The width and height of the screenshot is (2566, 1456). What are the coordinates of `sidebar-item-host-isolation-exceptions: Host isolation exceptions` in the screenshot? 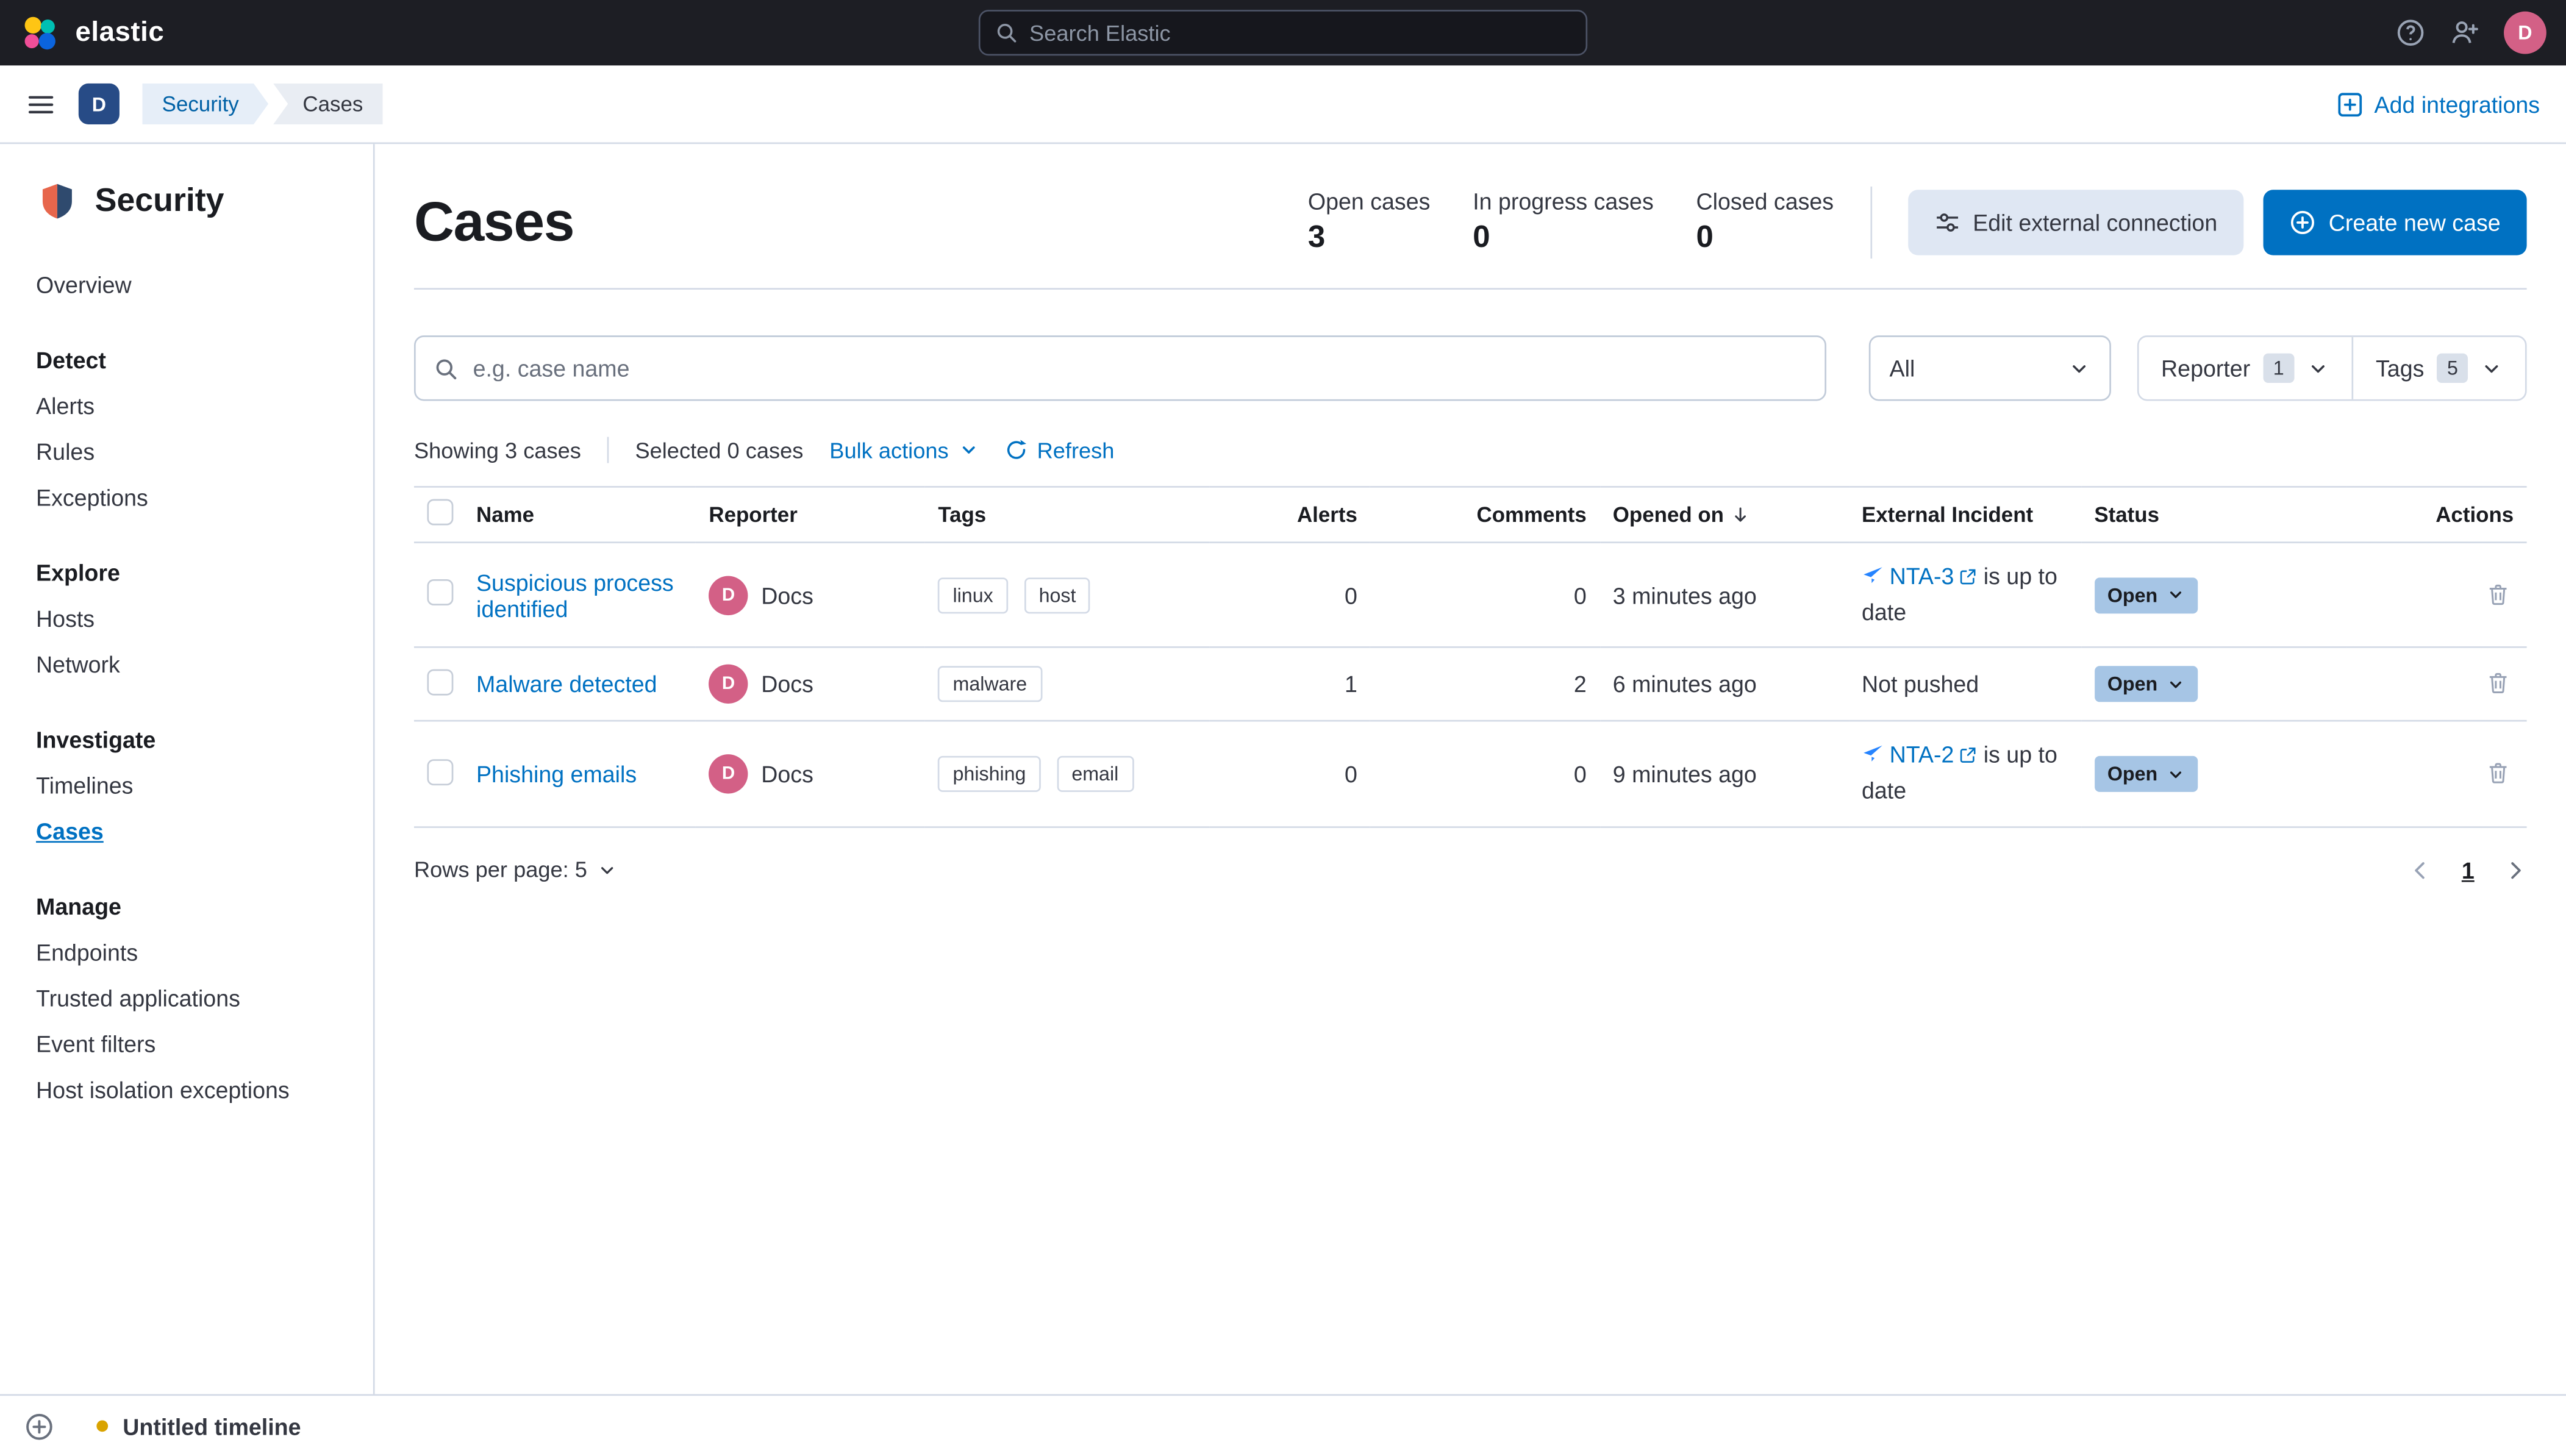 It's located at (191, 1090).